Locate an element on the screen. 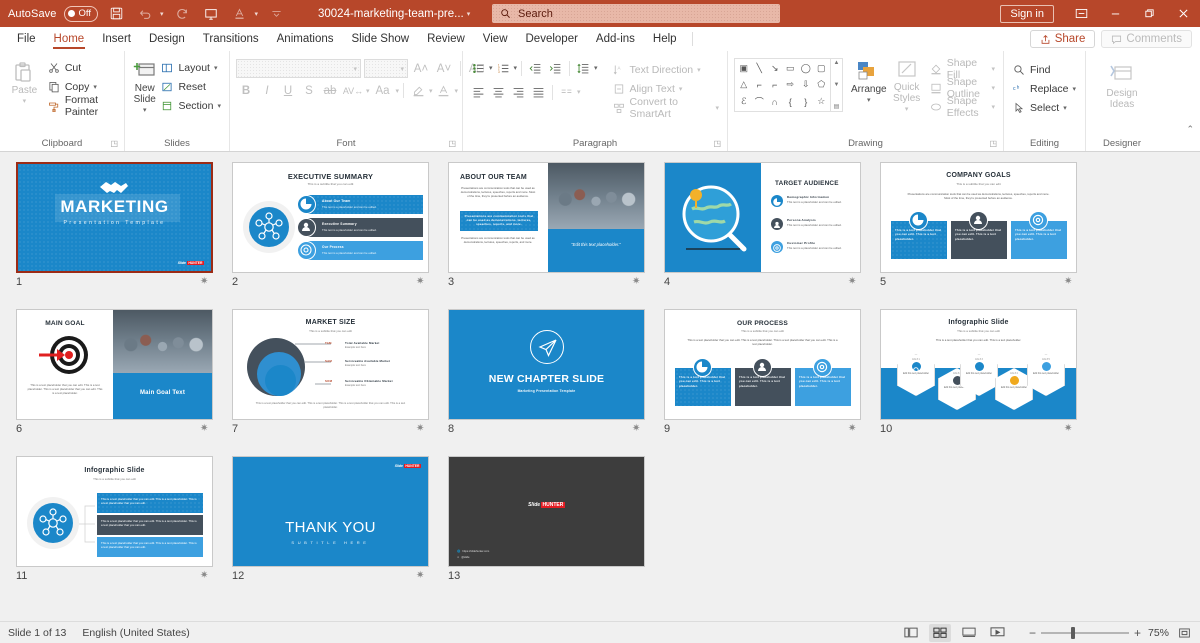 The image size is (1200, 643). drawing-dialog-launcher-icon: ◳ is located at coordinates (993, 143).